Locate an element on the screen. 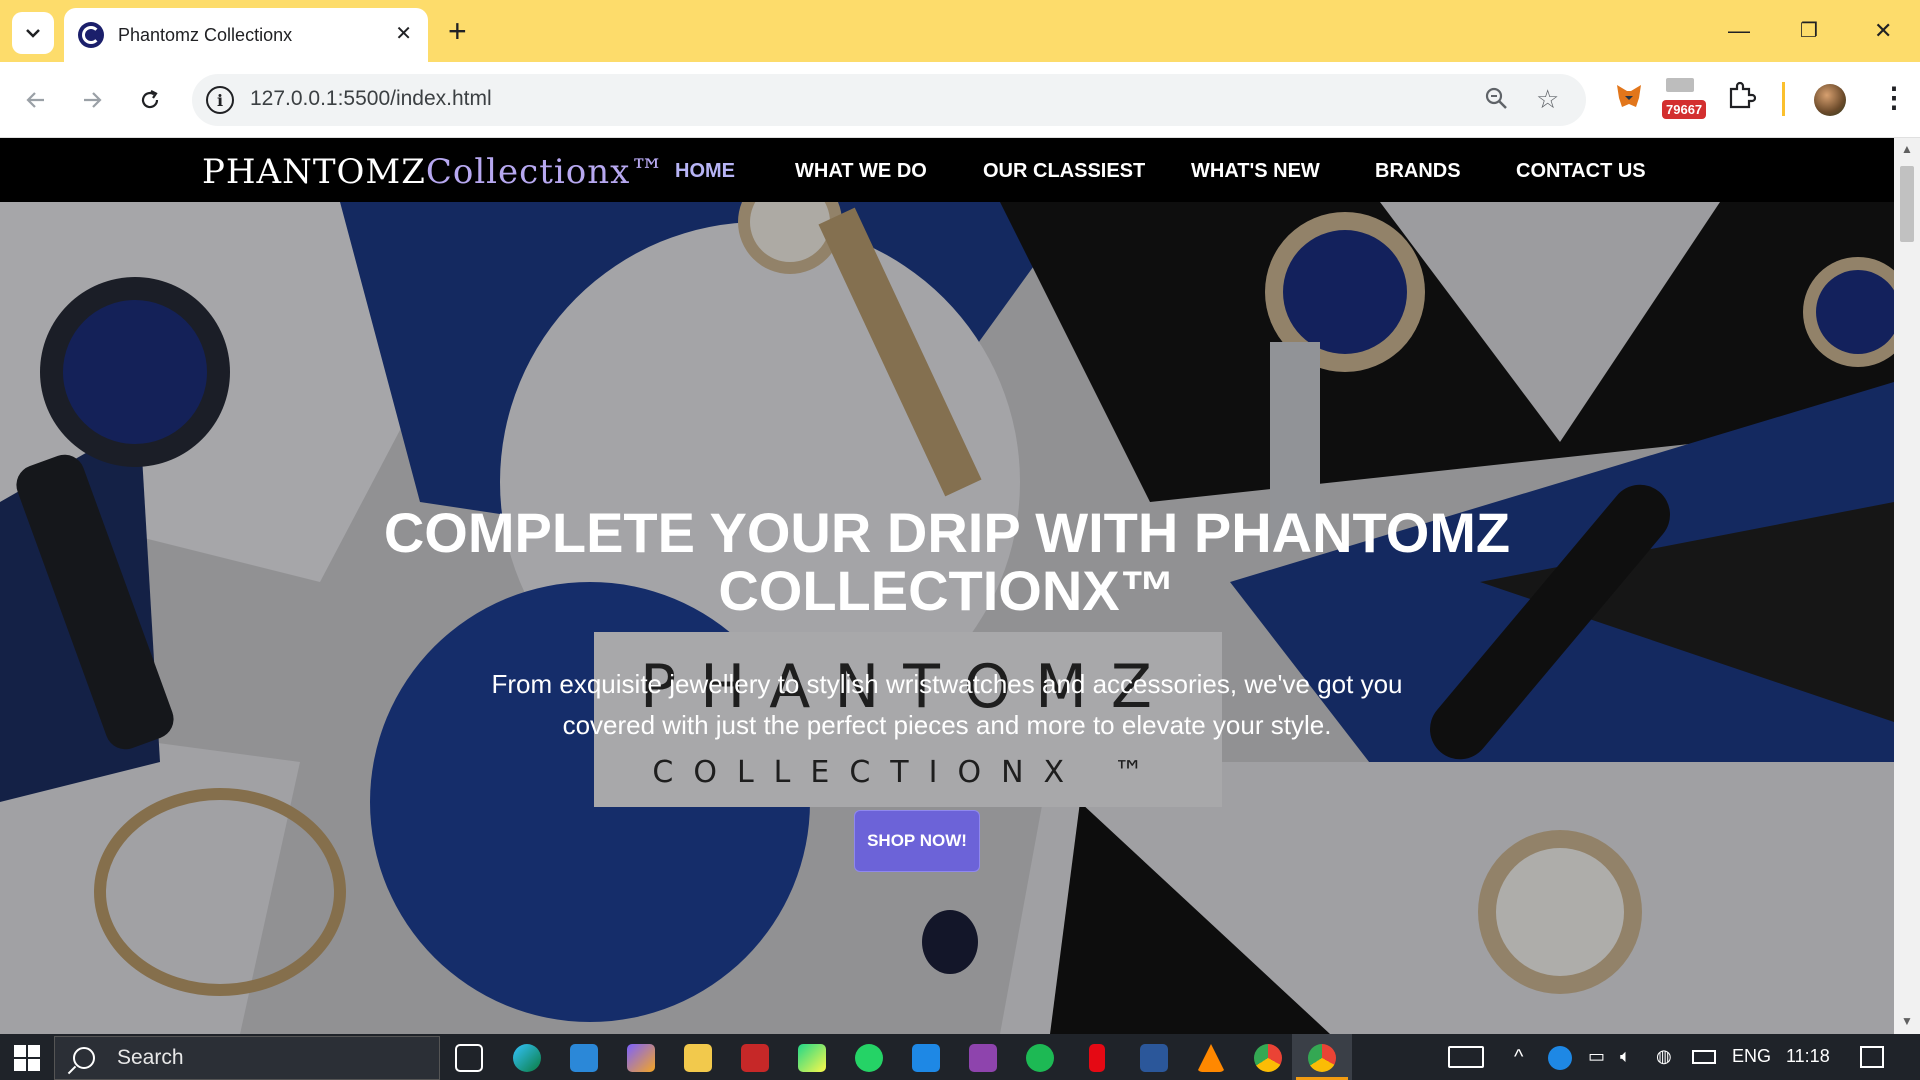 The image size is (1920, 1080). meet-icon: ▭ is located at coordinates (1596, 1056).